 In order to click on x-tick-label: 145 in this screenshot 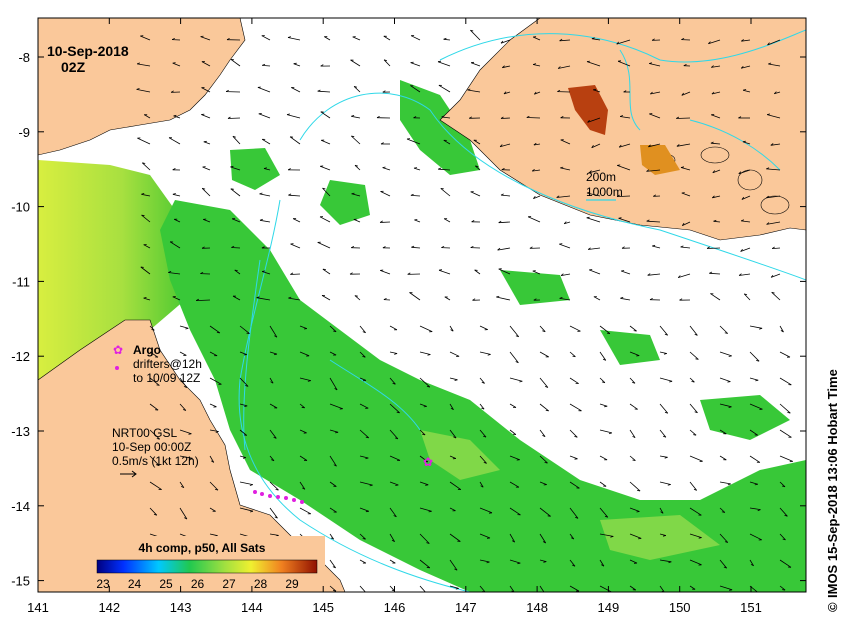, I will do `click(323, 607)`.